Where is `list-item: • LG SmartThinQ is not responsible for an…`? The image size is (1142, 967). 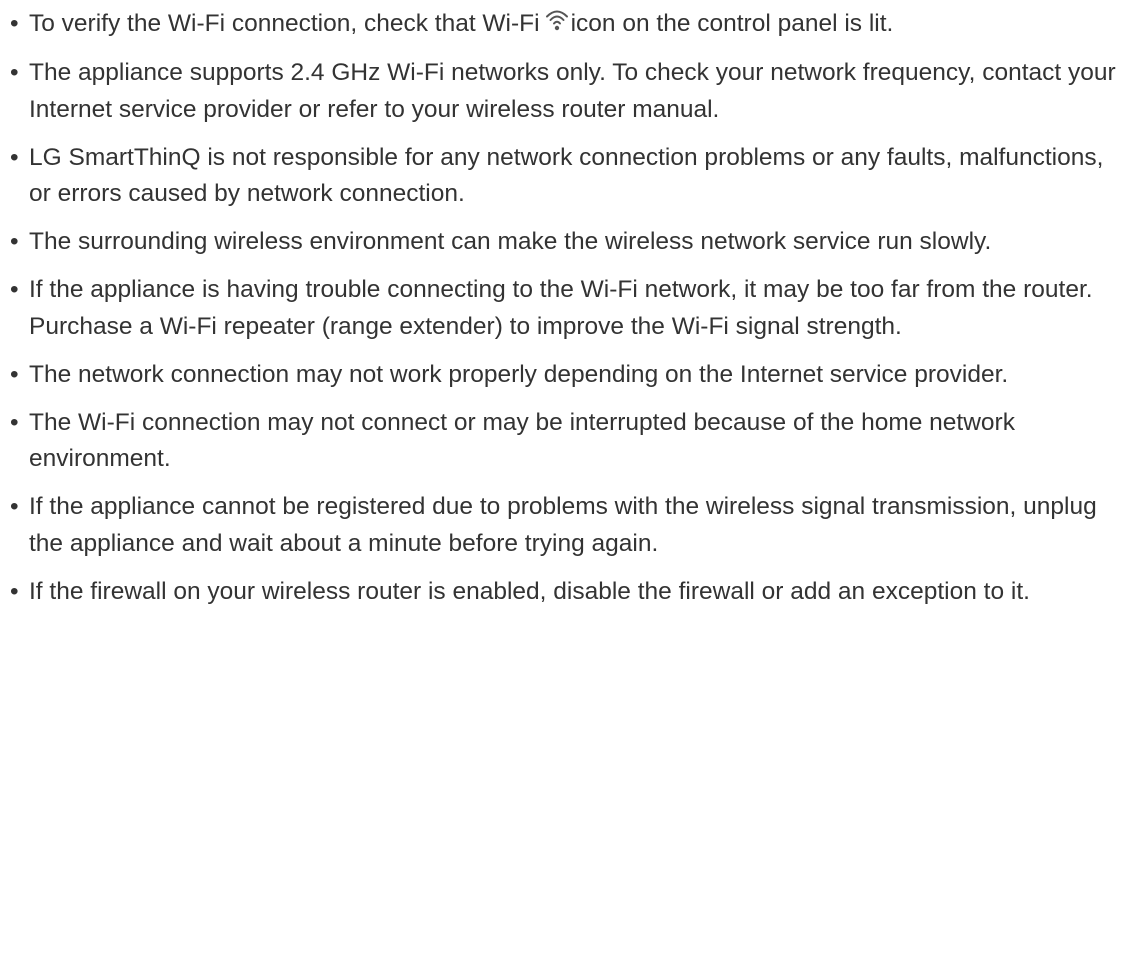
list-item: • LG SmartThinQ is not responsible for an… is located at coordinates (576, 176).